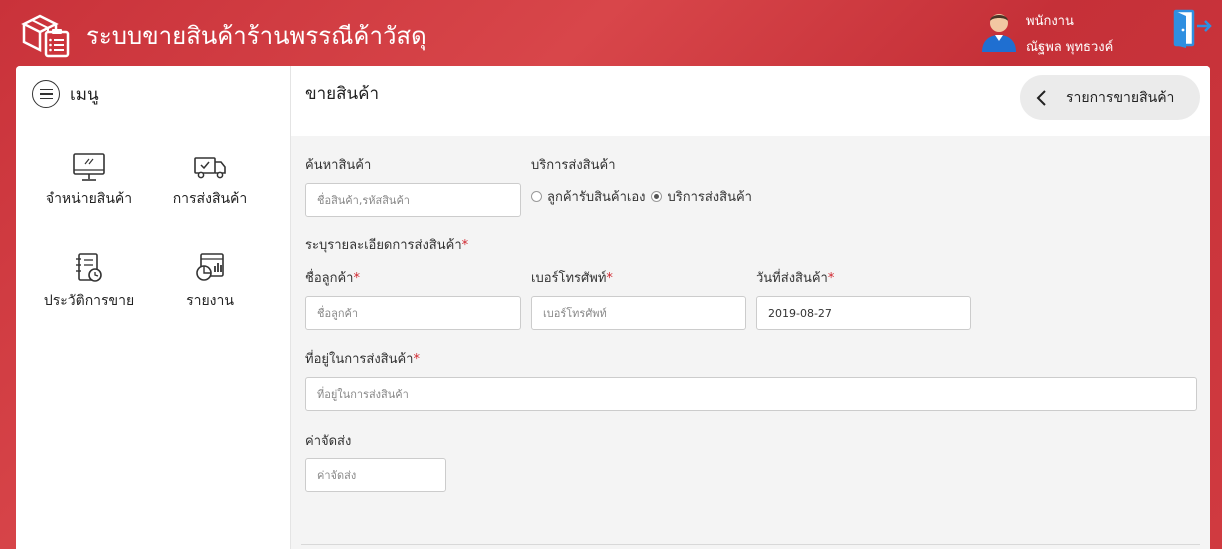 Image resolution: width=1222 pixels, height=549 pixels. I want to click on address-label: ที่อยู่ในการส่งสินค้า*, so click(362, 358).